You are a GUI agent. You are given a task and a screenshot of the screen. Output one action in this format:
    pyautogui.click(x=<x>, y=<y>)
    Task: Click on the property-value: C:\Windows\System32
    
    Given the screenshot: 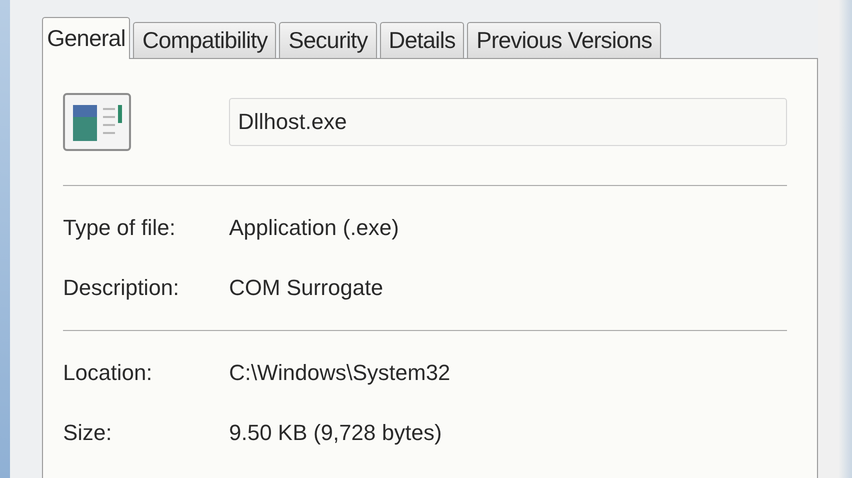 What is the action you would take?
    pyautogui.click(x=339, y=373)
    